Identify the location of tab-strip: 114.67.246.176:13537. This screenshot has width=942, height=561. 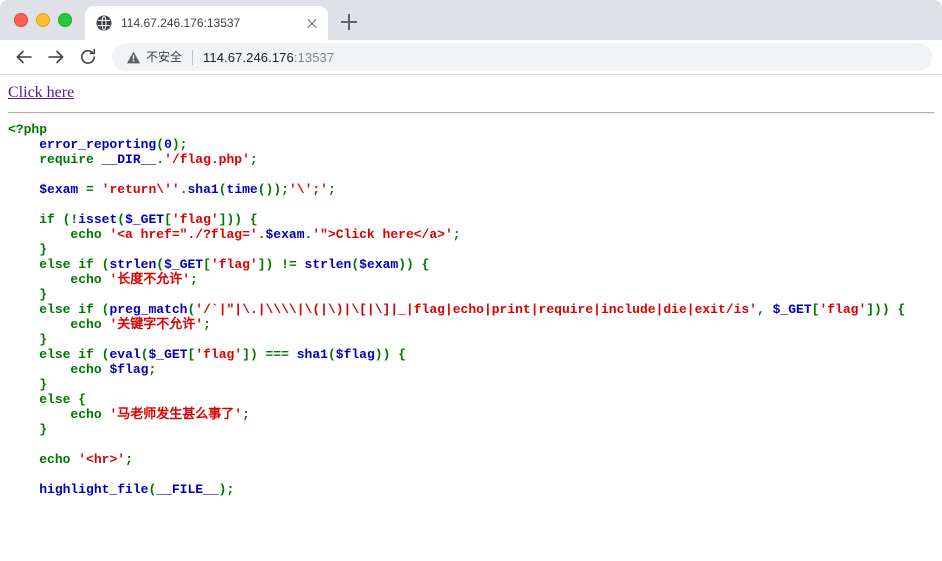
(471, 20).